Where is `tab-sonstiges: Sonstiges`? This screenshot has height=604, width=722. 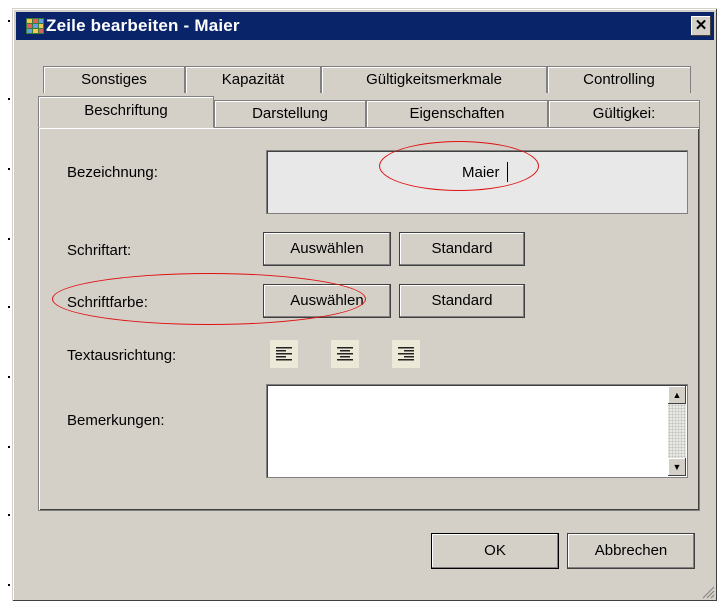
tab-sonstiges: Sonstiges is located at coordinates (114, 79).